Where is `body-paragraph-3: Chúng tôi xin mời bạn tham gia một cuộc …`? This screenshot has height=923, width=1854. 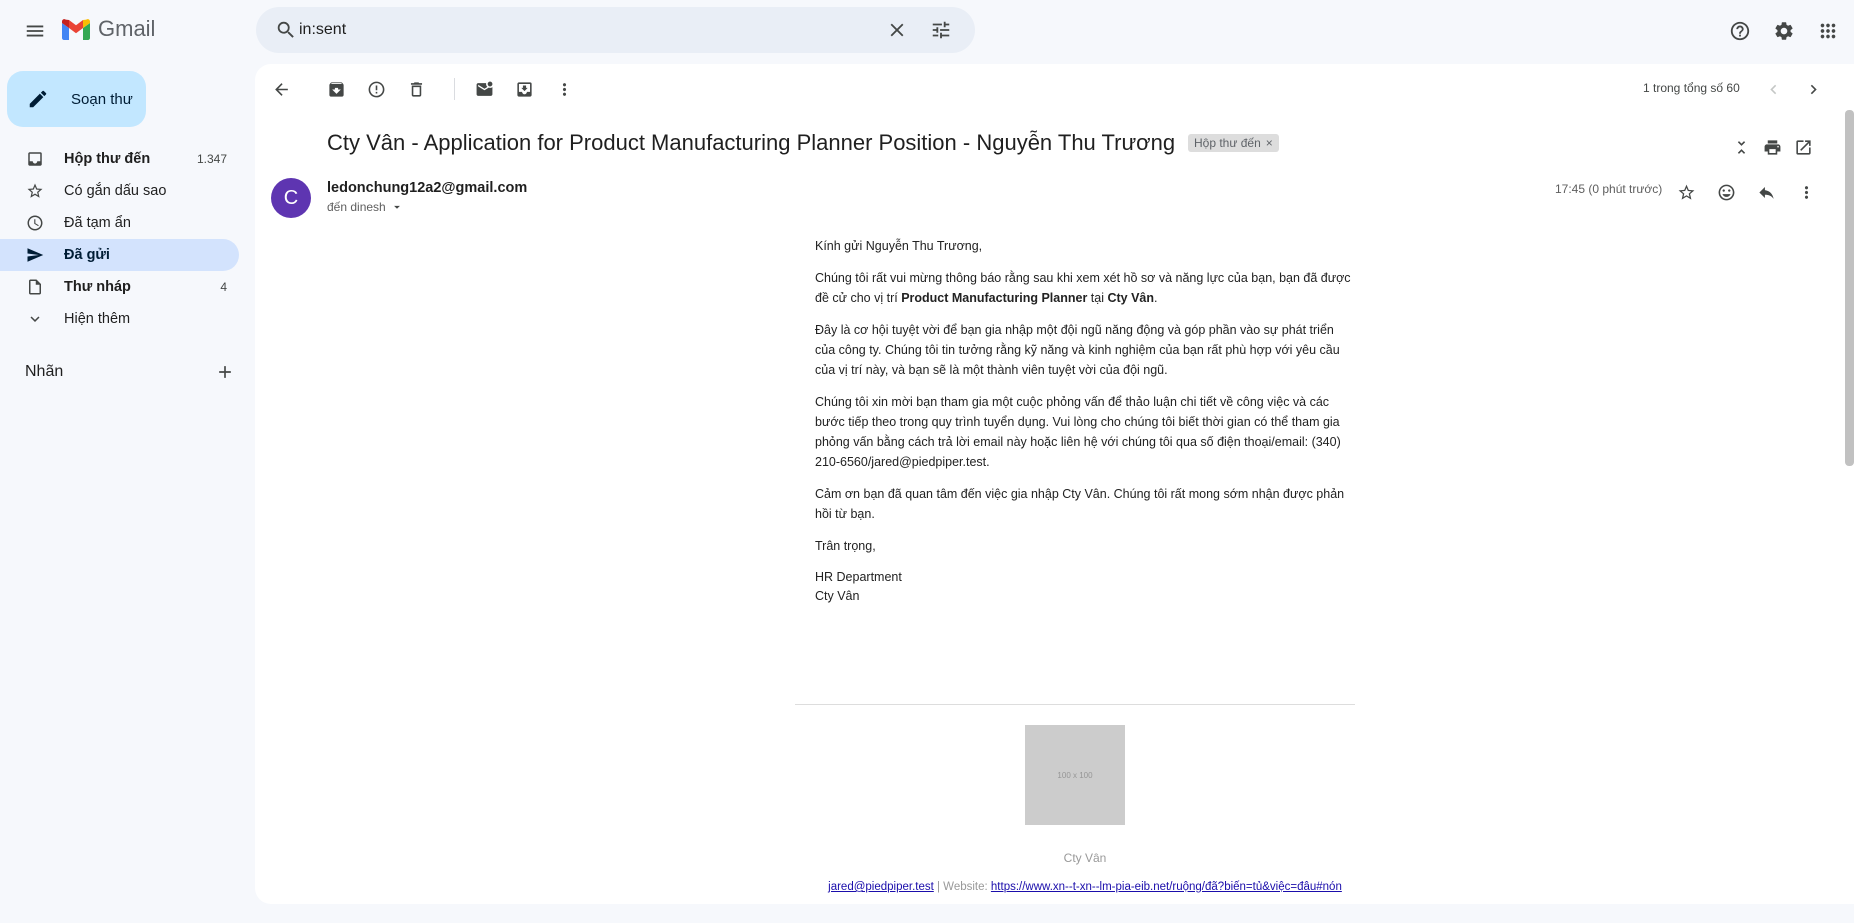
body-paragraph-3: Chúng tôi xin mời bạn tham gia một cuộc … is located at coordinates (1078, 432).